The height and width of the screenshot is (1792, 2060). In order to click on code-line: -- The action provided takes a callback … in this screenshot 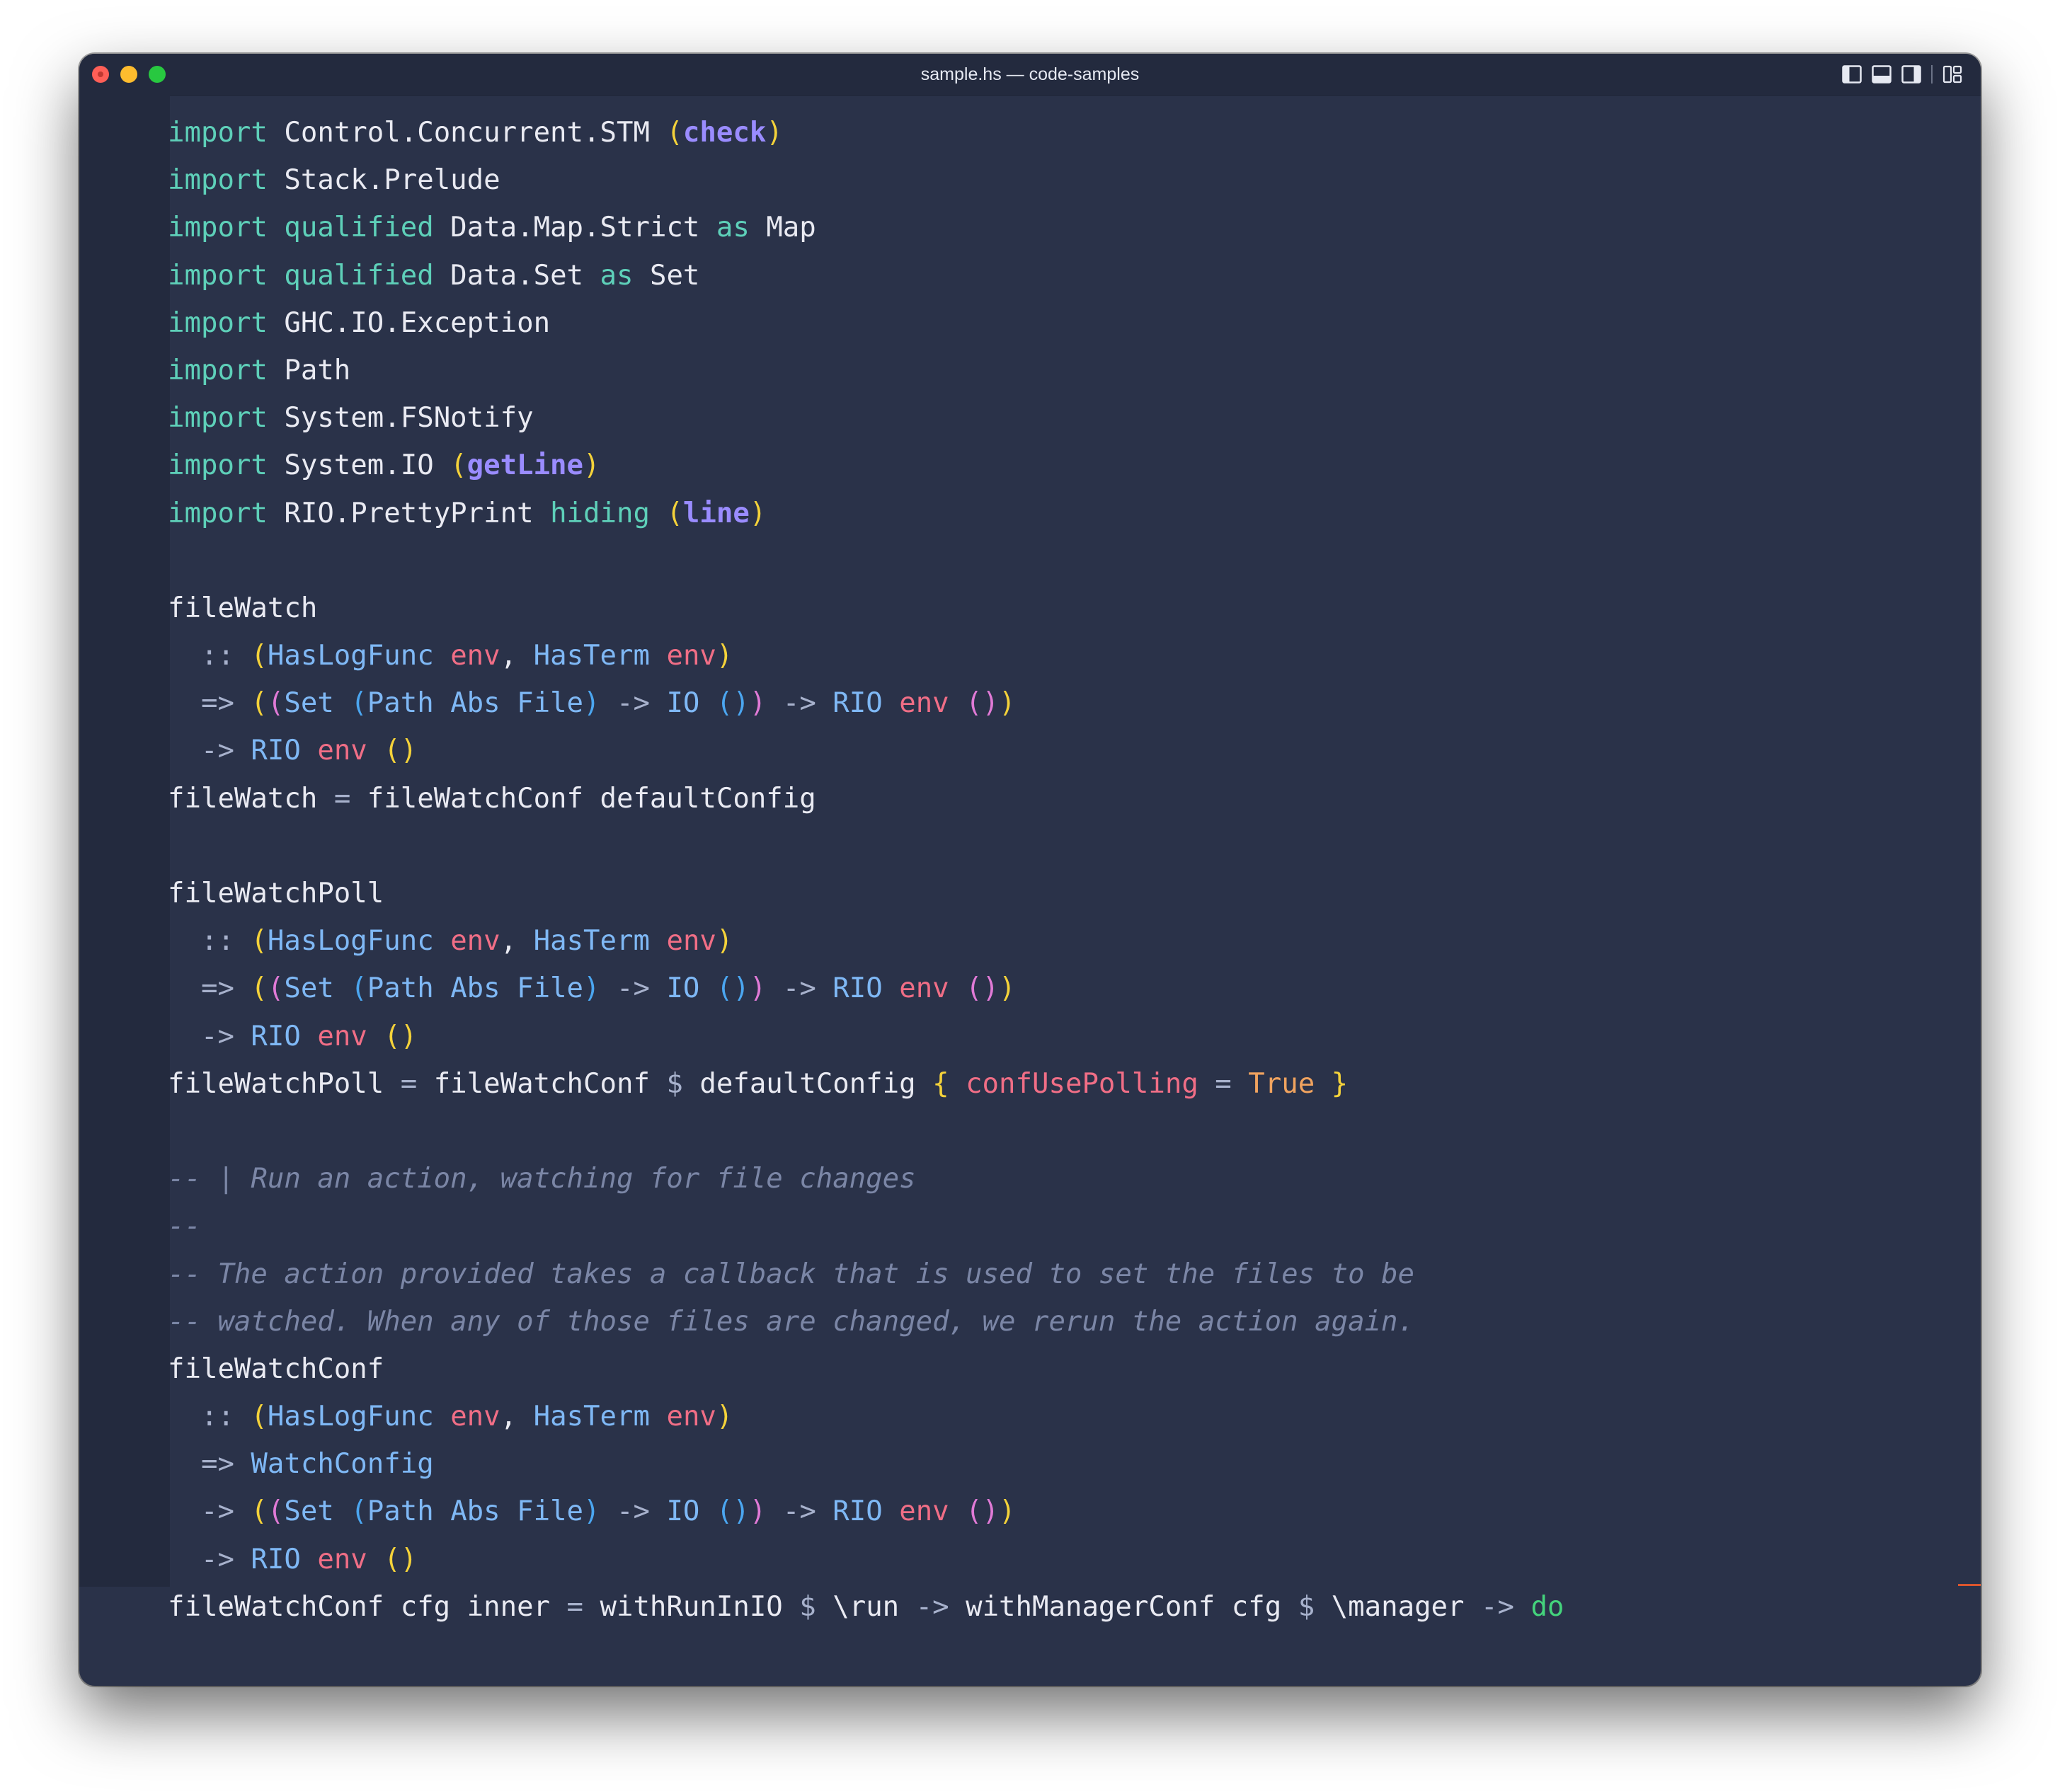, I will do `click(866, 1274)`.